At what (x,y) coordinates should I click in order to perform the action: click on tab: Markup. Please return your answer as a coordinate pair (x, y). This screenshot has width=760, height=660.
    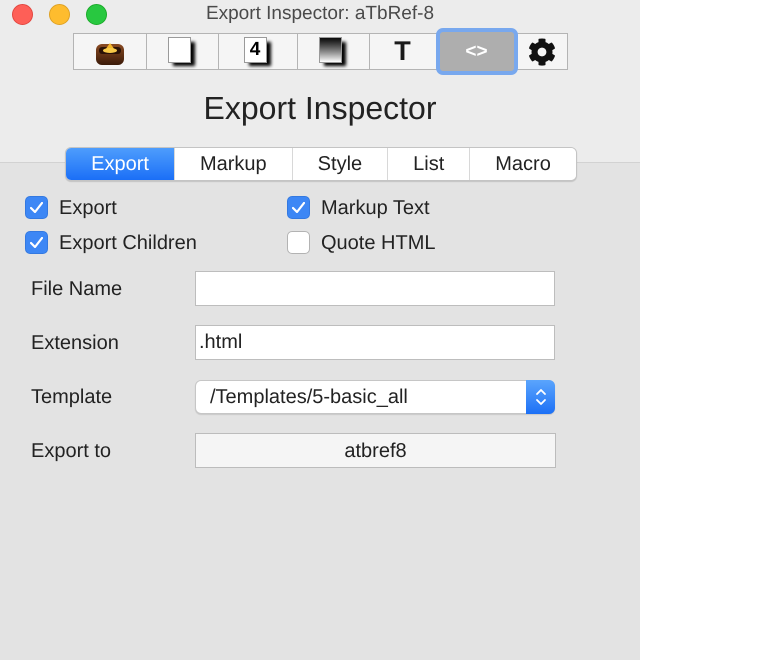
    Looking at the image, I should click on (233, 164).